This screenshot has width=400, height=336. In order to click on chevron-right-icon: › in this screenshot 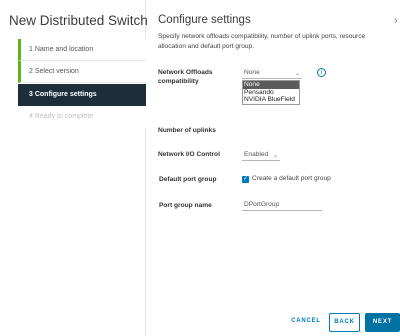, I will do `click(396, 21)`.